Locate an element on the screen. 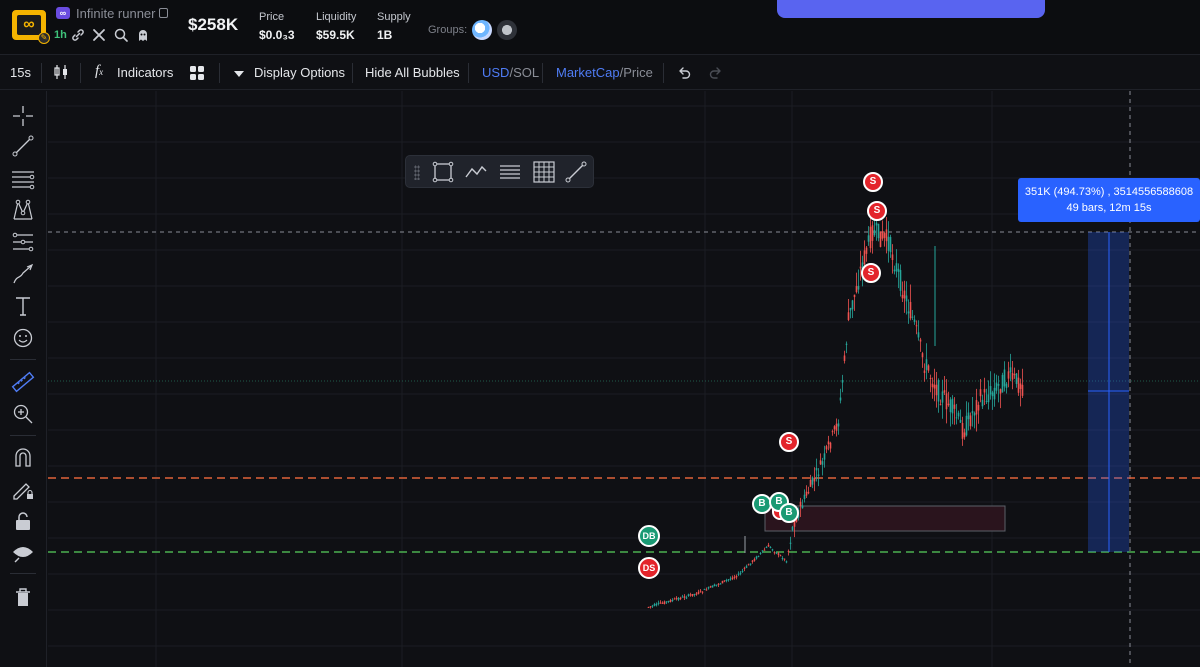 This screenshot has height=667, width=1200. mode-price: Price is located at coordinates (638, 72).